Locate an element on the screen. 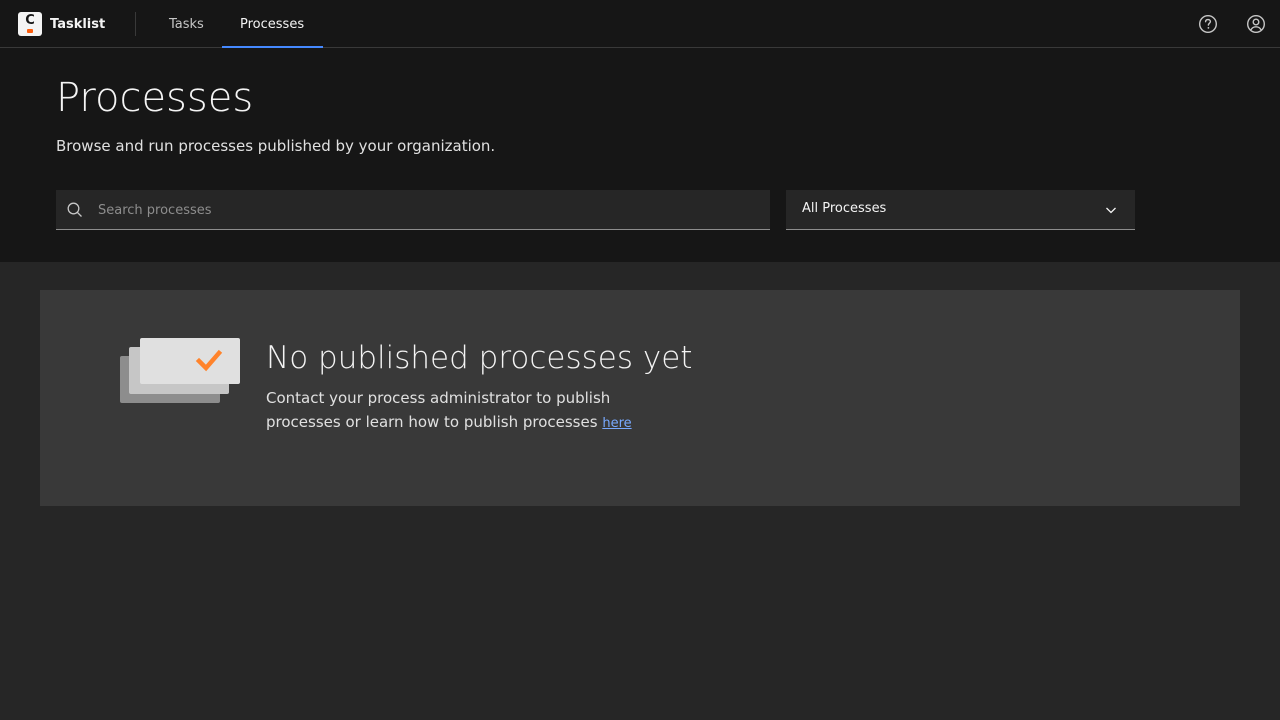  user-profile-button is located at coordinates (1256, 24).